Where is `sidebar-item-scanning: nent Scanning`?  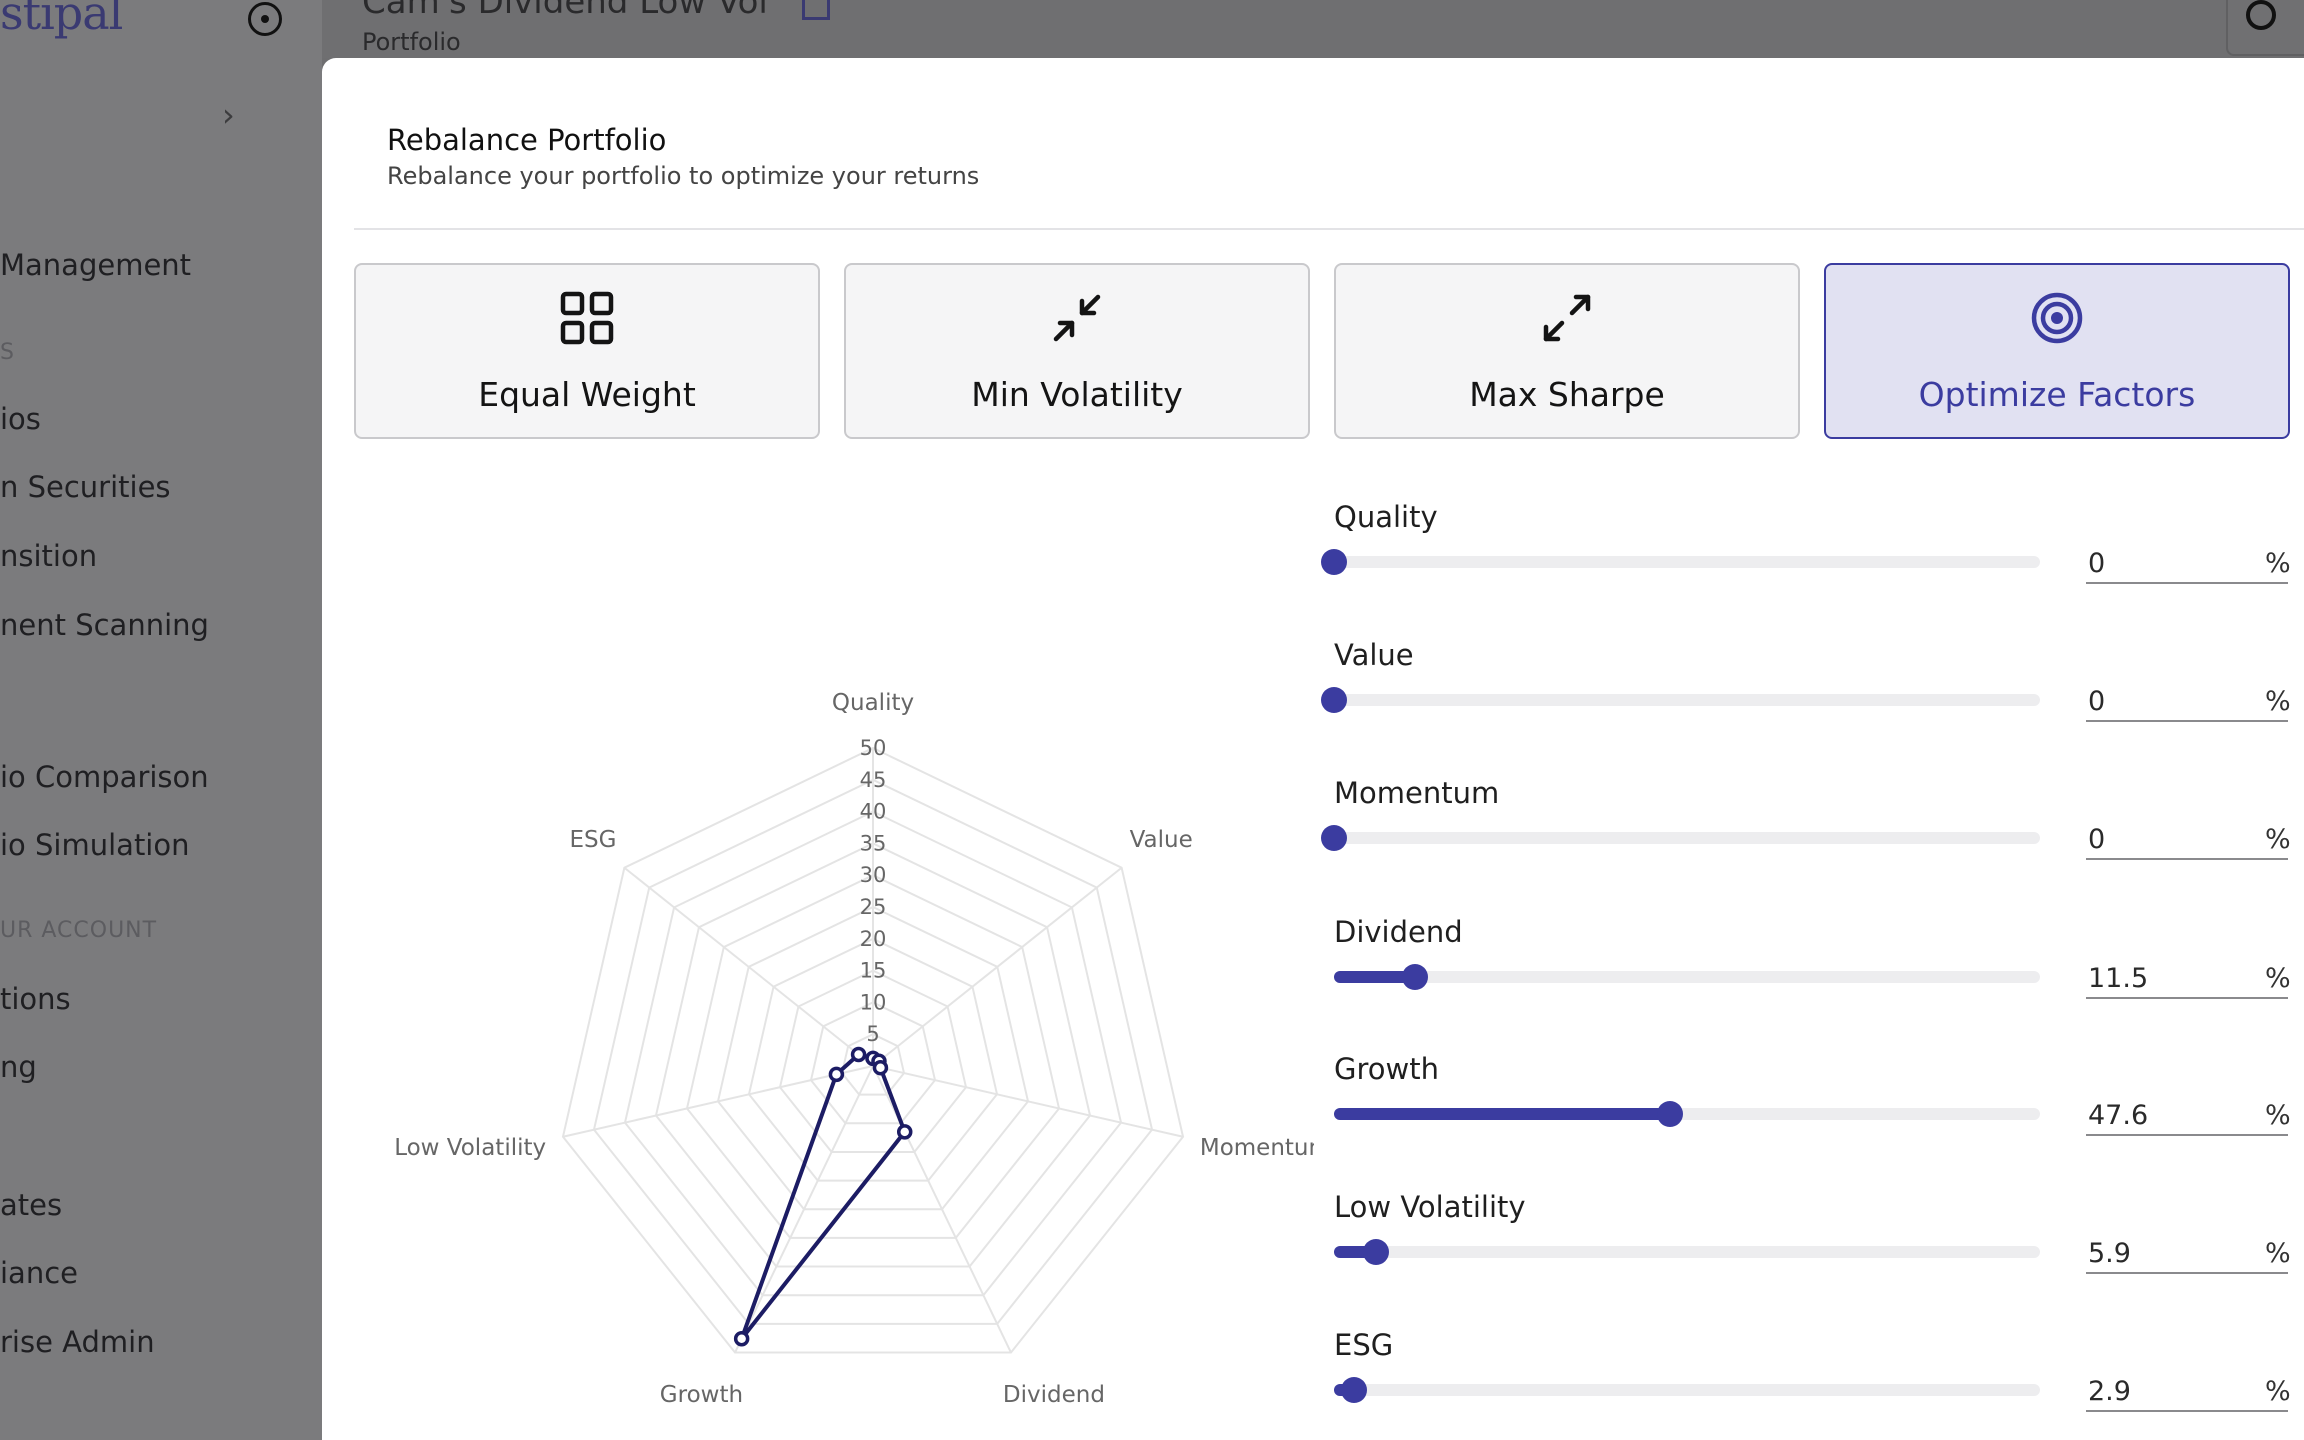 sidebar-item-scanning: nent Scanning is located at coordinates (104, 625).